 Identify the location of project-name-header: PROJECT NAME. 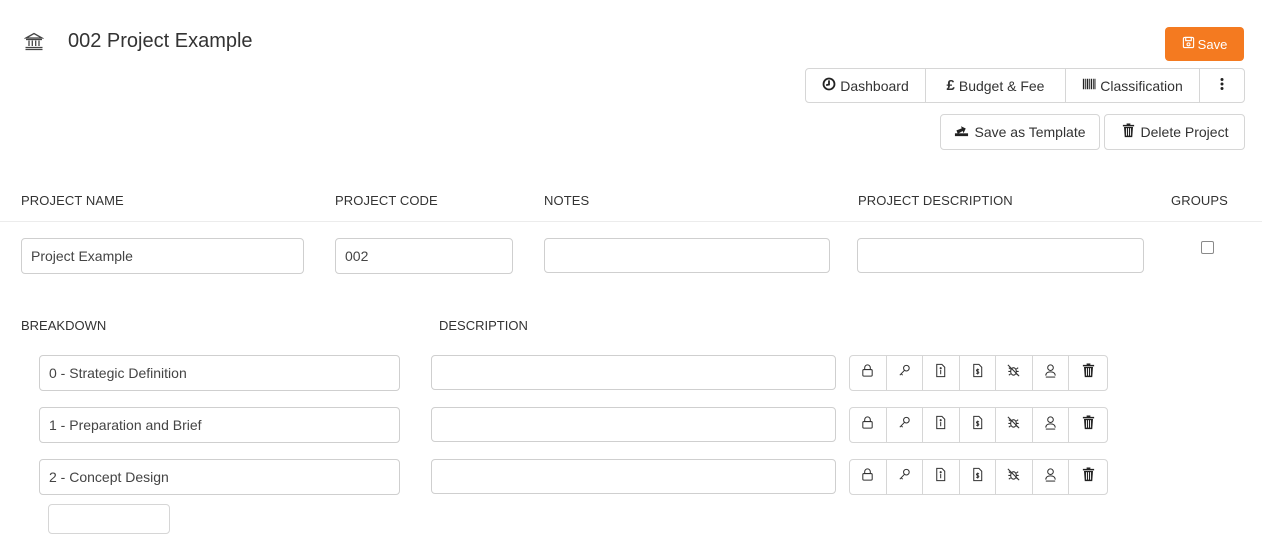
(72, 200).